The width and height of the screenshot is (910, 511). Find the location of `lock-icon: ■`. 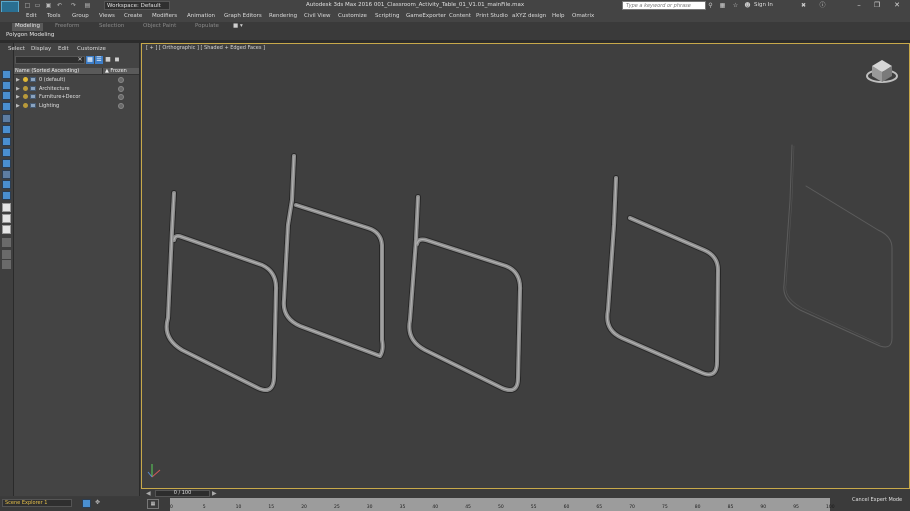

lock-icon: ■ is located at coordinates (108, 60).